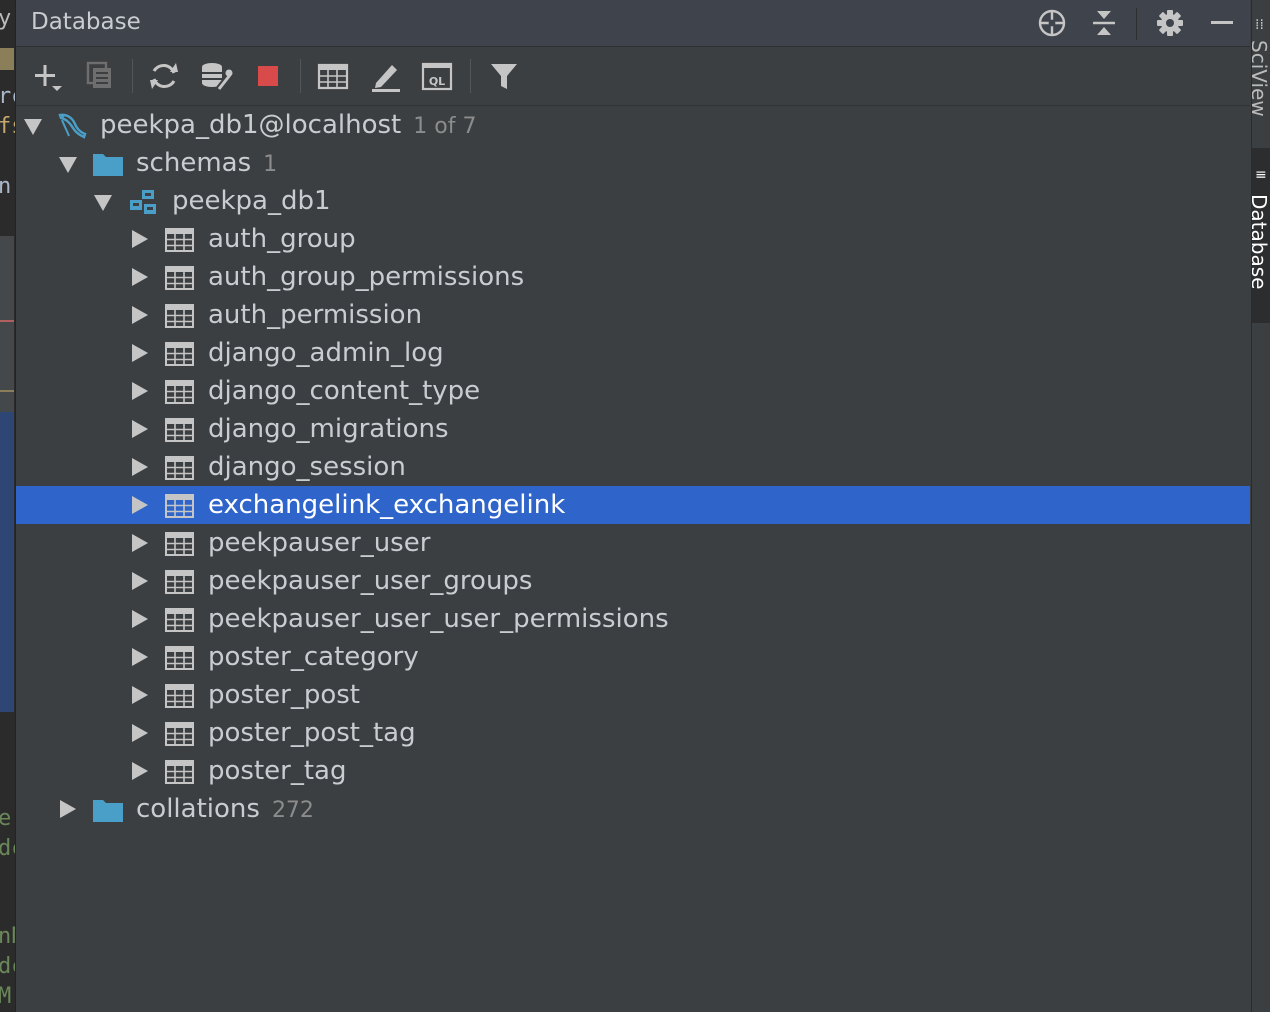 This screenshot has height=1012, width=1270. Describe the element at coordinates (633, 76) in the screenshot. I see `toolbar: QL` at that location.